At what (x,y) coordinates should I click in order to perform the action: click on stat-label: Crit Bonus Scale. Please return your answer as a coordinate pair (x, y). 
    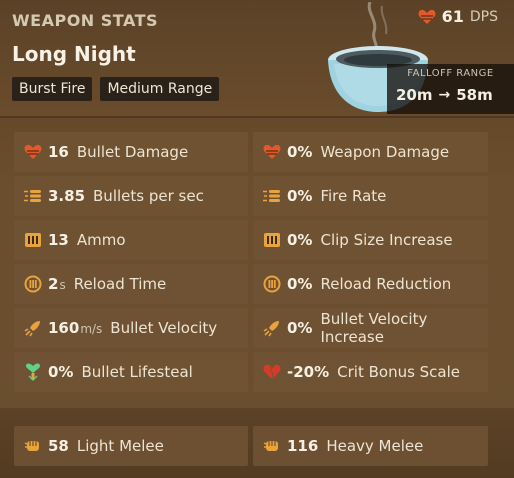
    Looking at the image, I should click on (399, 372).